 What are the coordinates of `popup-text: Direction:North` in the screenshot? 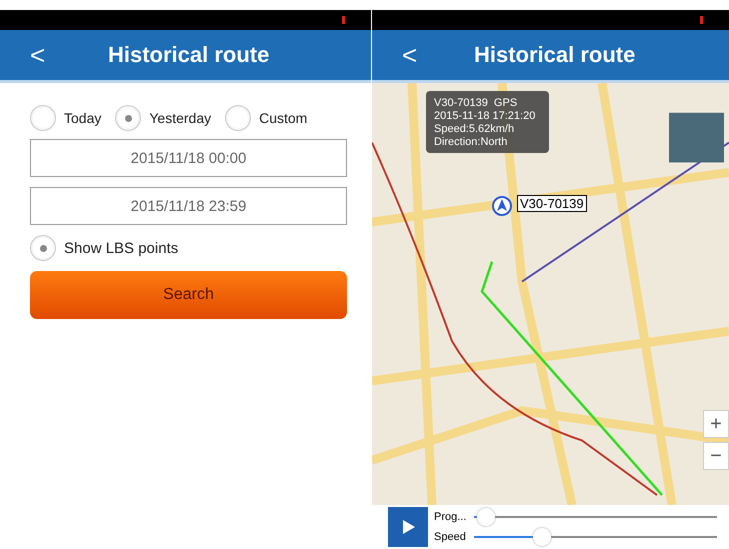 It's located at (471, 142).